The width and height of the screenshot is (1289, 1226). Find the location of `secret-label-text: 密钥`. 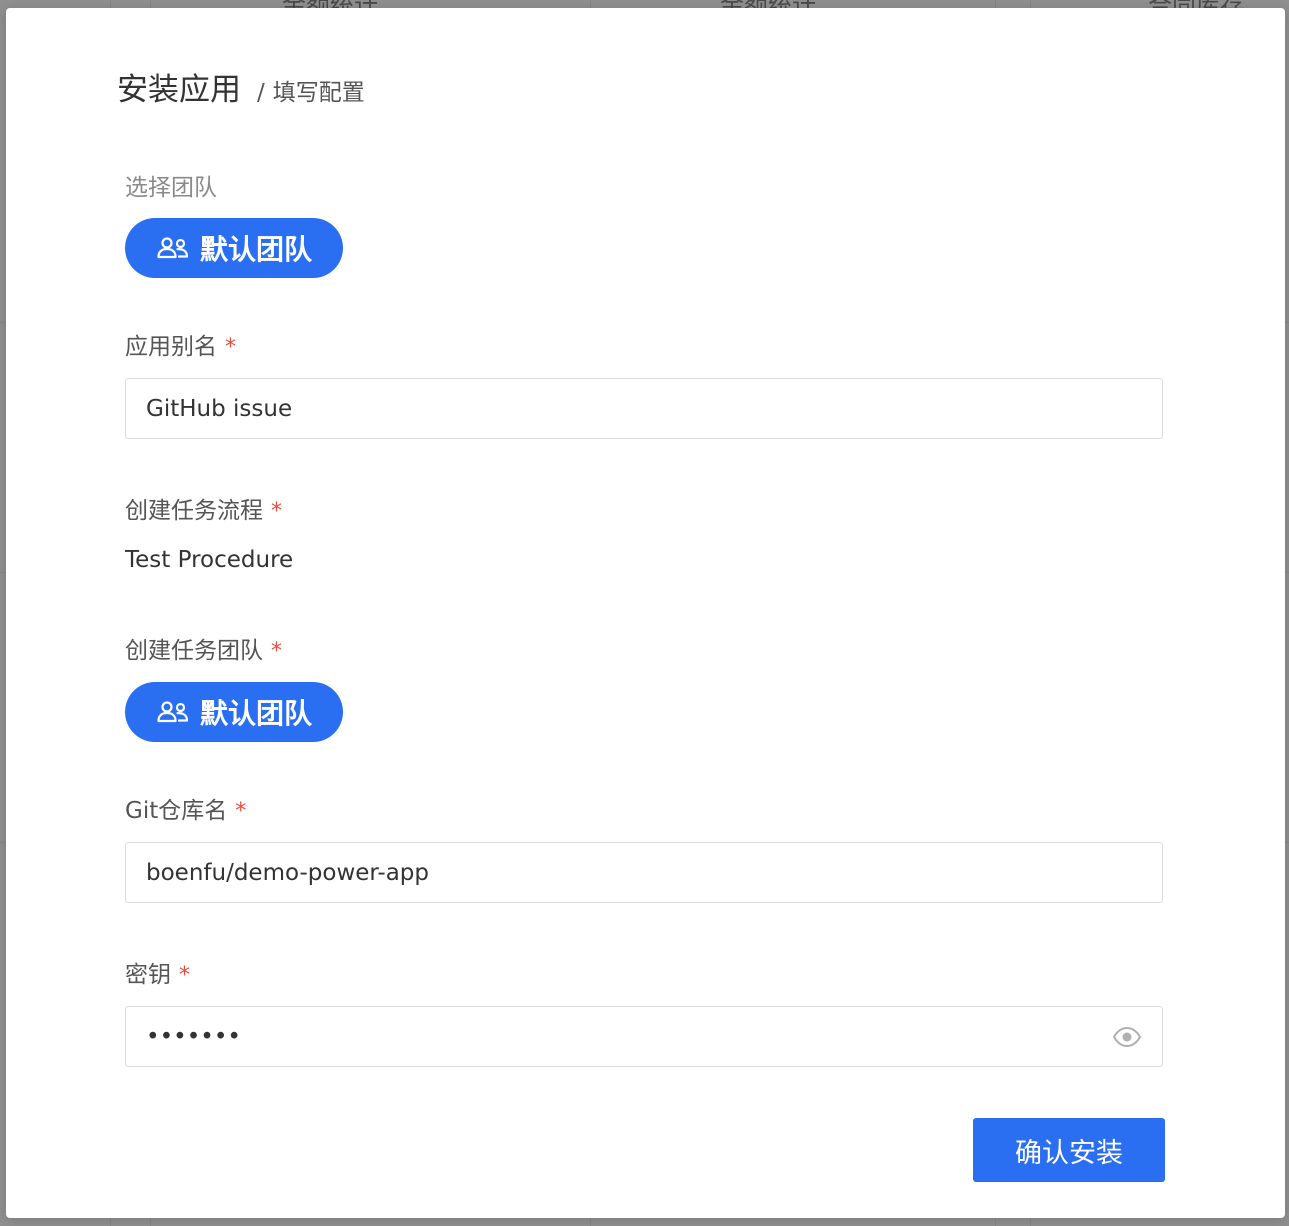

secret-label-text: 密钥 is located at coordinates (148, 975).